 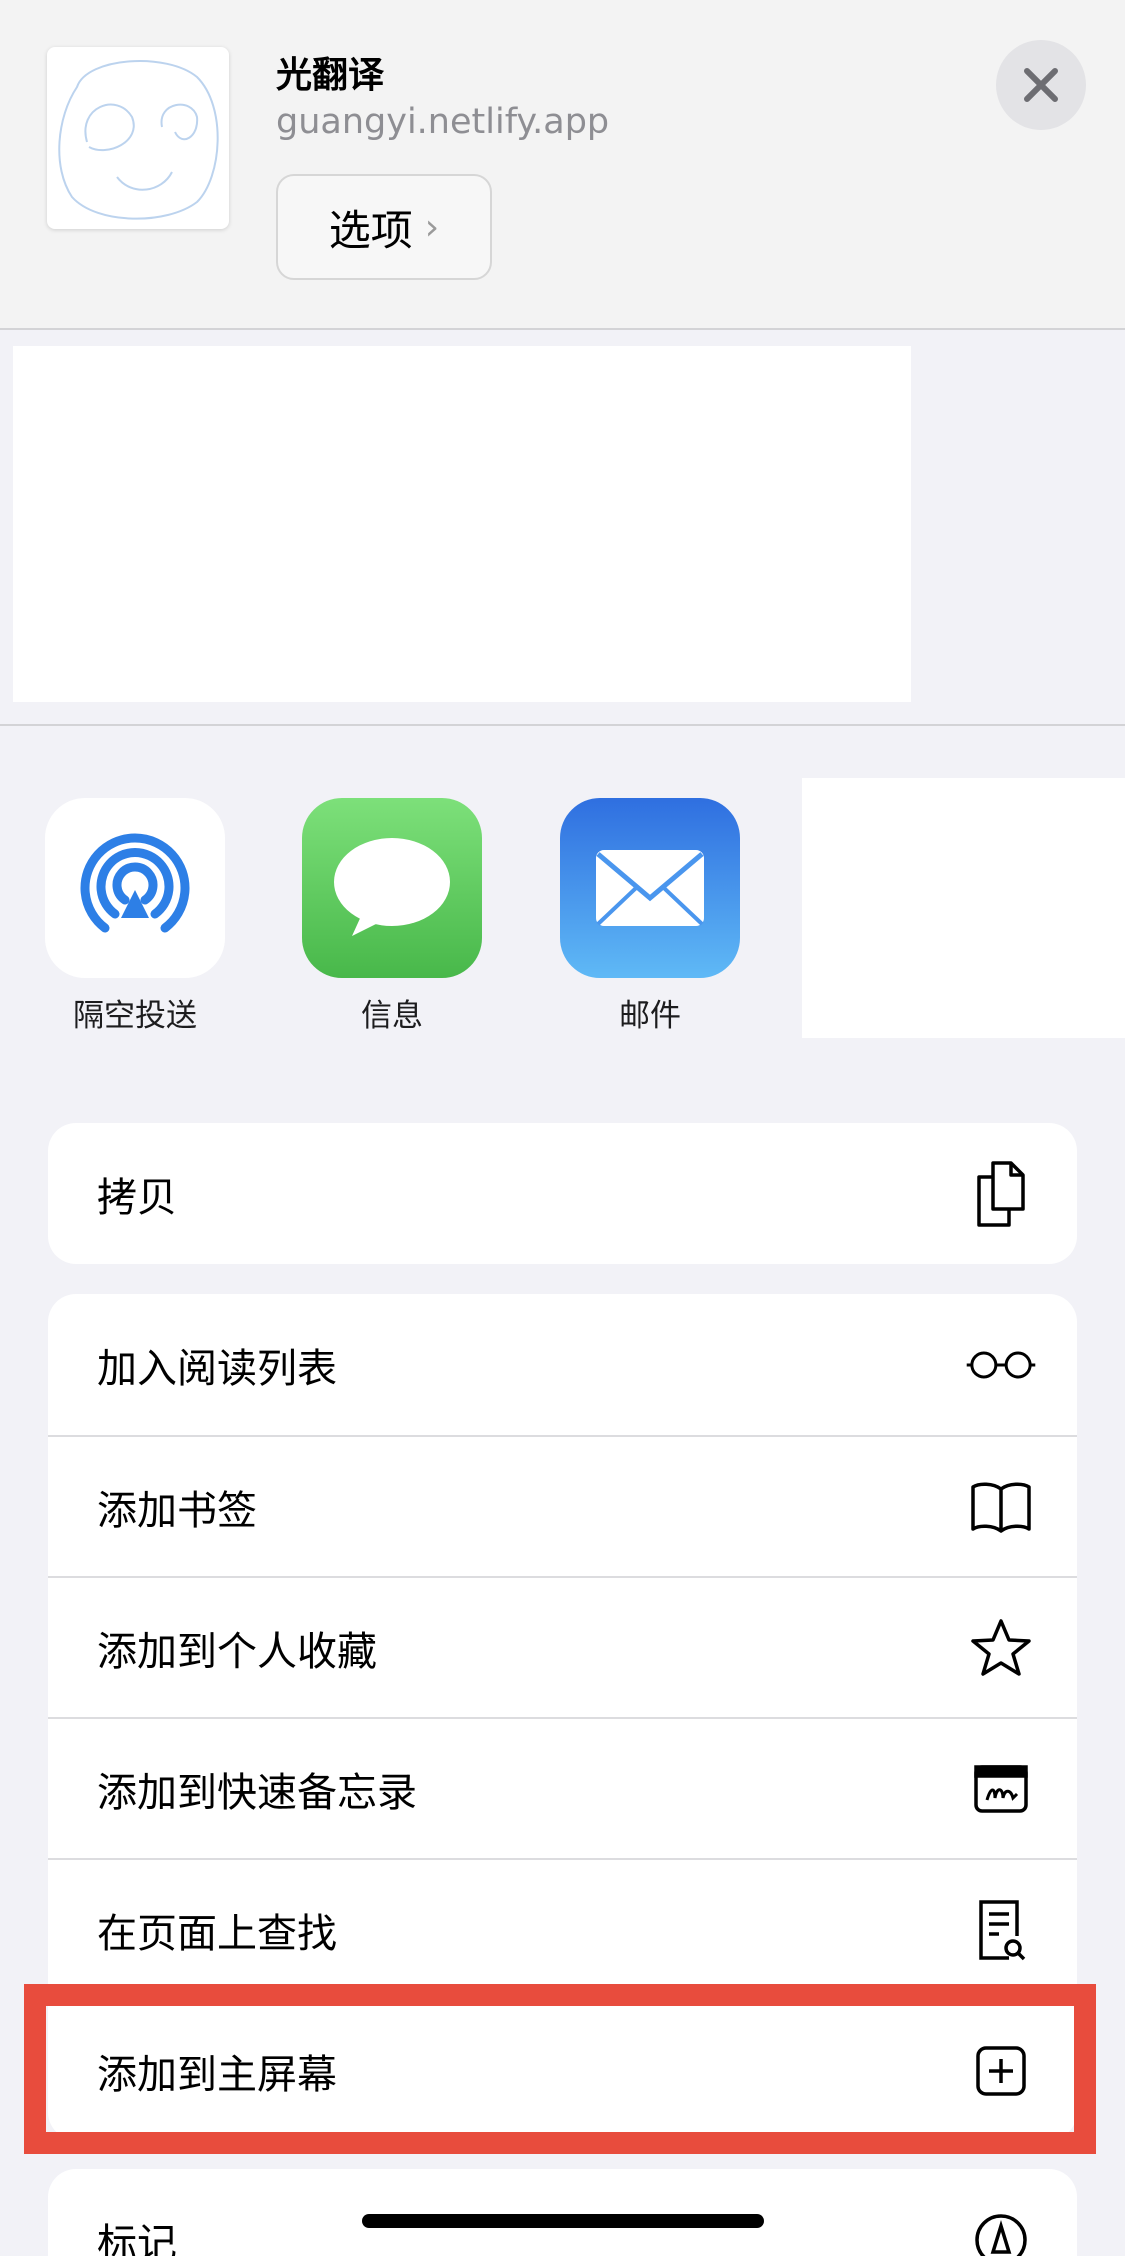 What do you see at coordinates (1001, 1194) in the screenshot?
I see `copy-icon` at bounding box center [1001, 1194].